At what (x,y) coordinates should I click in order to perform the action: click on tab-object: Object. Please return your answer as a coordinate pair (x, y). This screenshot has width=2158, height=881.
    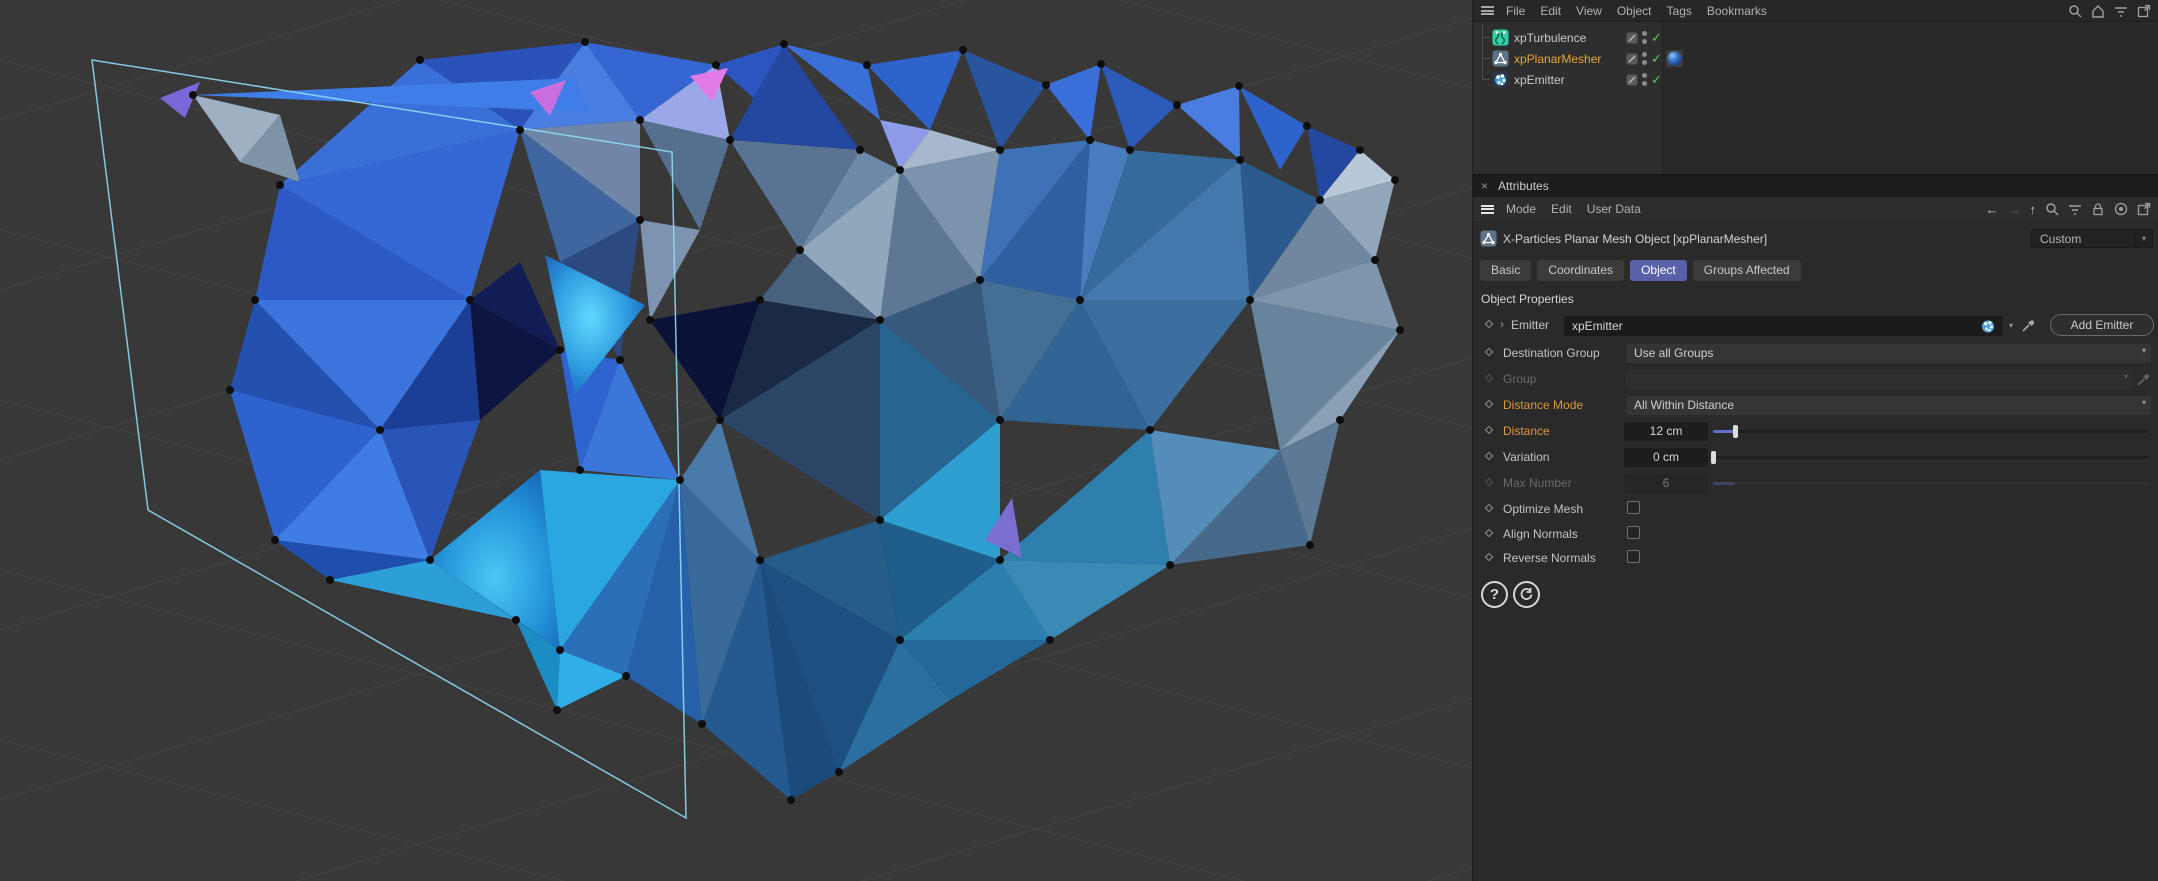
    Looking at the image, I should click on (1658, 270).